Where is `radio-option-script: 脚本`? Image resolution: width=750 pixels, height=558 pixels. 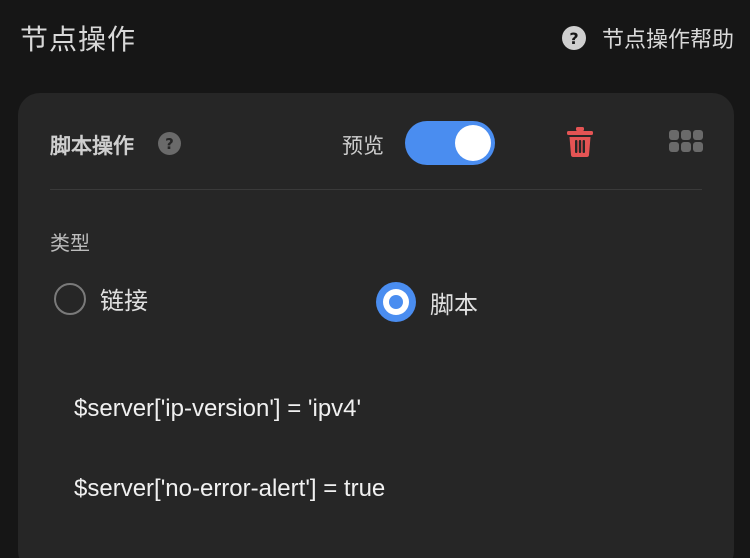 radio-option-script: 脚本 is located at coordinates (427, 302).